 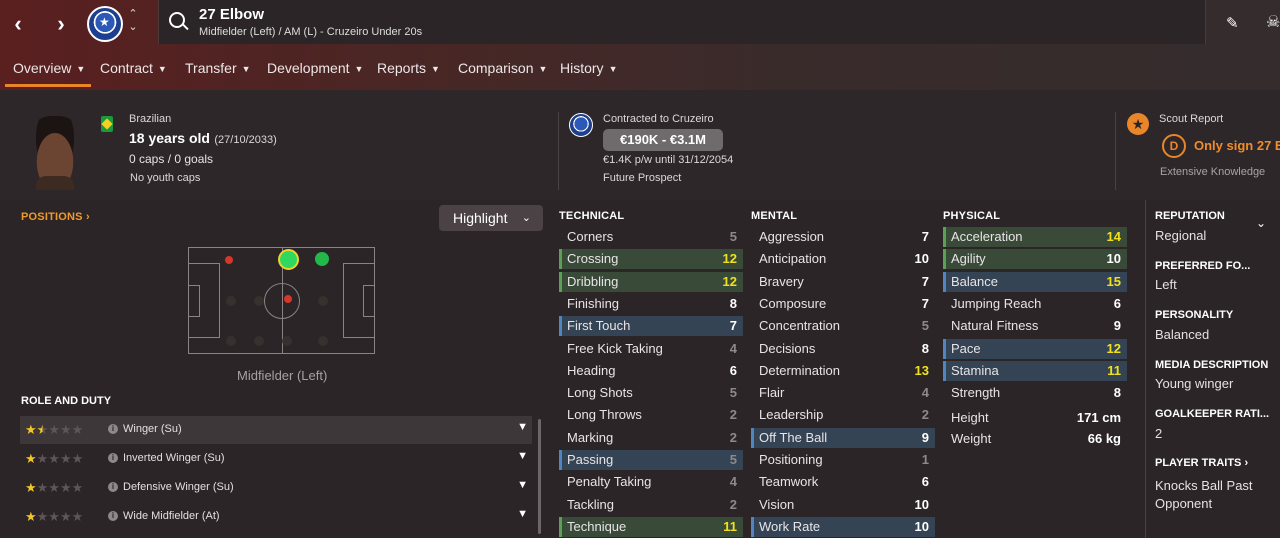 I want to click on tab-label: Contract, so click(x=126, y=68).